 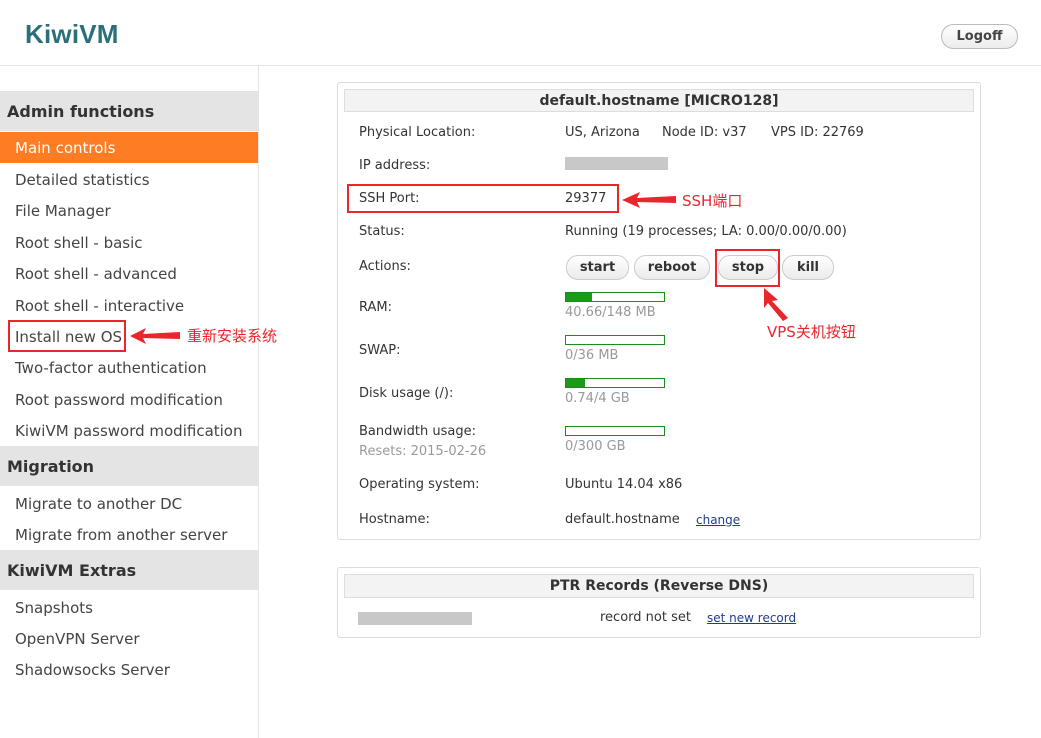 What do you see at coordinates (129, 367) in the screenshot?
I see `sidebar-item-two-factor-auth: Two-factor authentication` at bounding box center [129, 367].